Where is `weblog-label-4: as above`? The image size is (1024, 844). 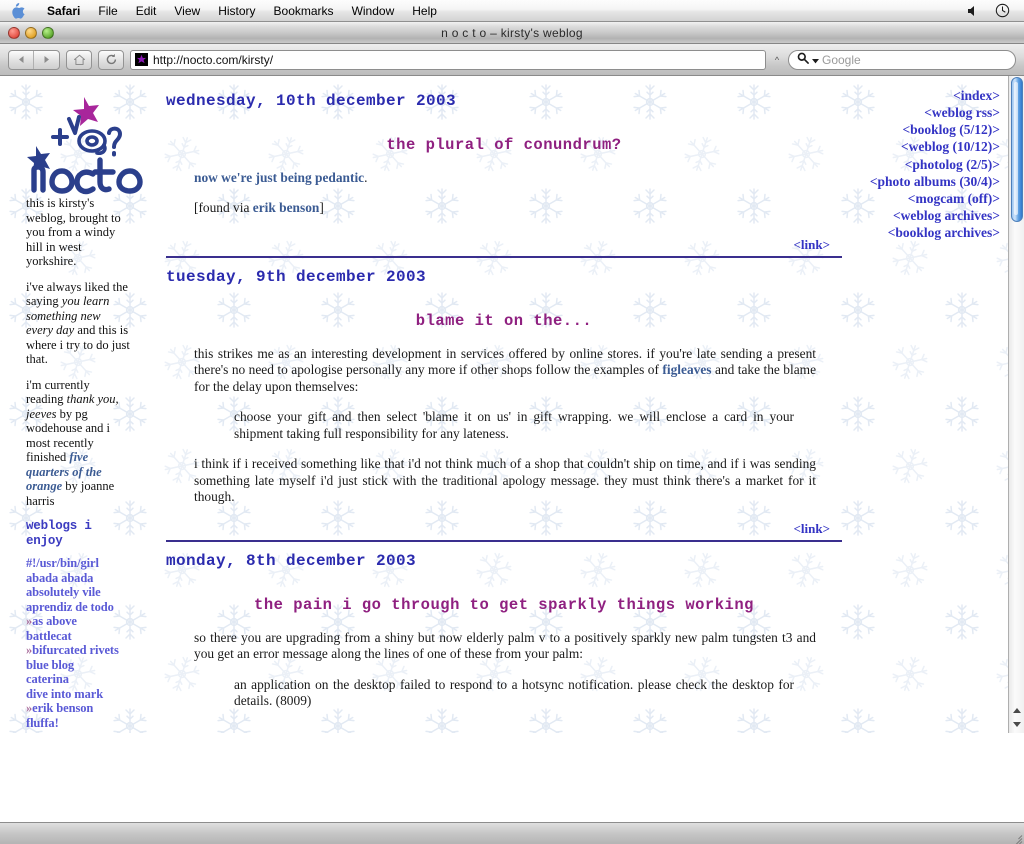
weblog-label-4: as above is located at coordinates (54, 621).